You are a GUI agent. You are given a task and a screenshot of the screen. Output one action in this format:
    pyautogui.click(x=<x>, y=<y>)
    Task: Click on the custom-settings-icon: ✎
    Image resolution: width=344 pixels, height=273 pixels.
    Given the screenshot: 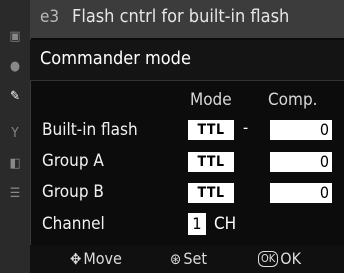 What is the action you would take?
    pyautogui.click(x=15, y=97)
    